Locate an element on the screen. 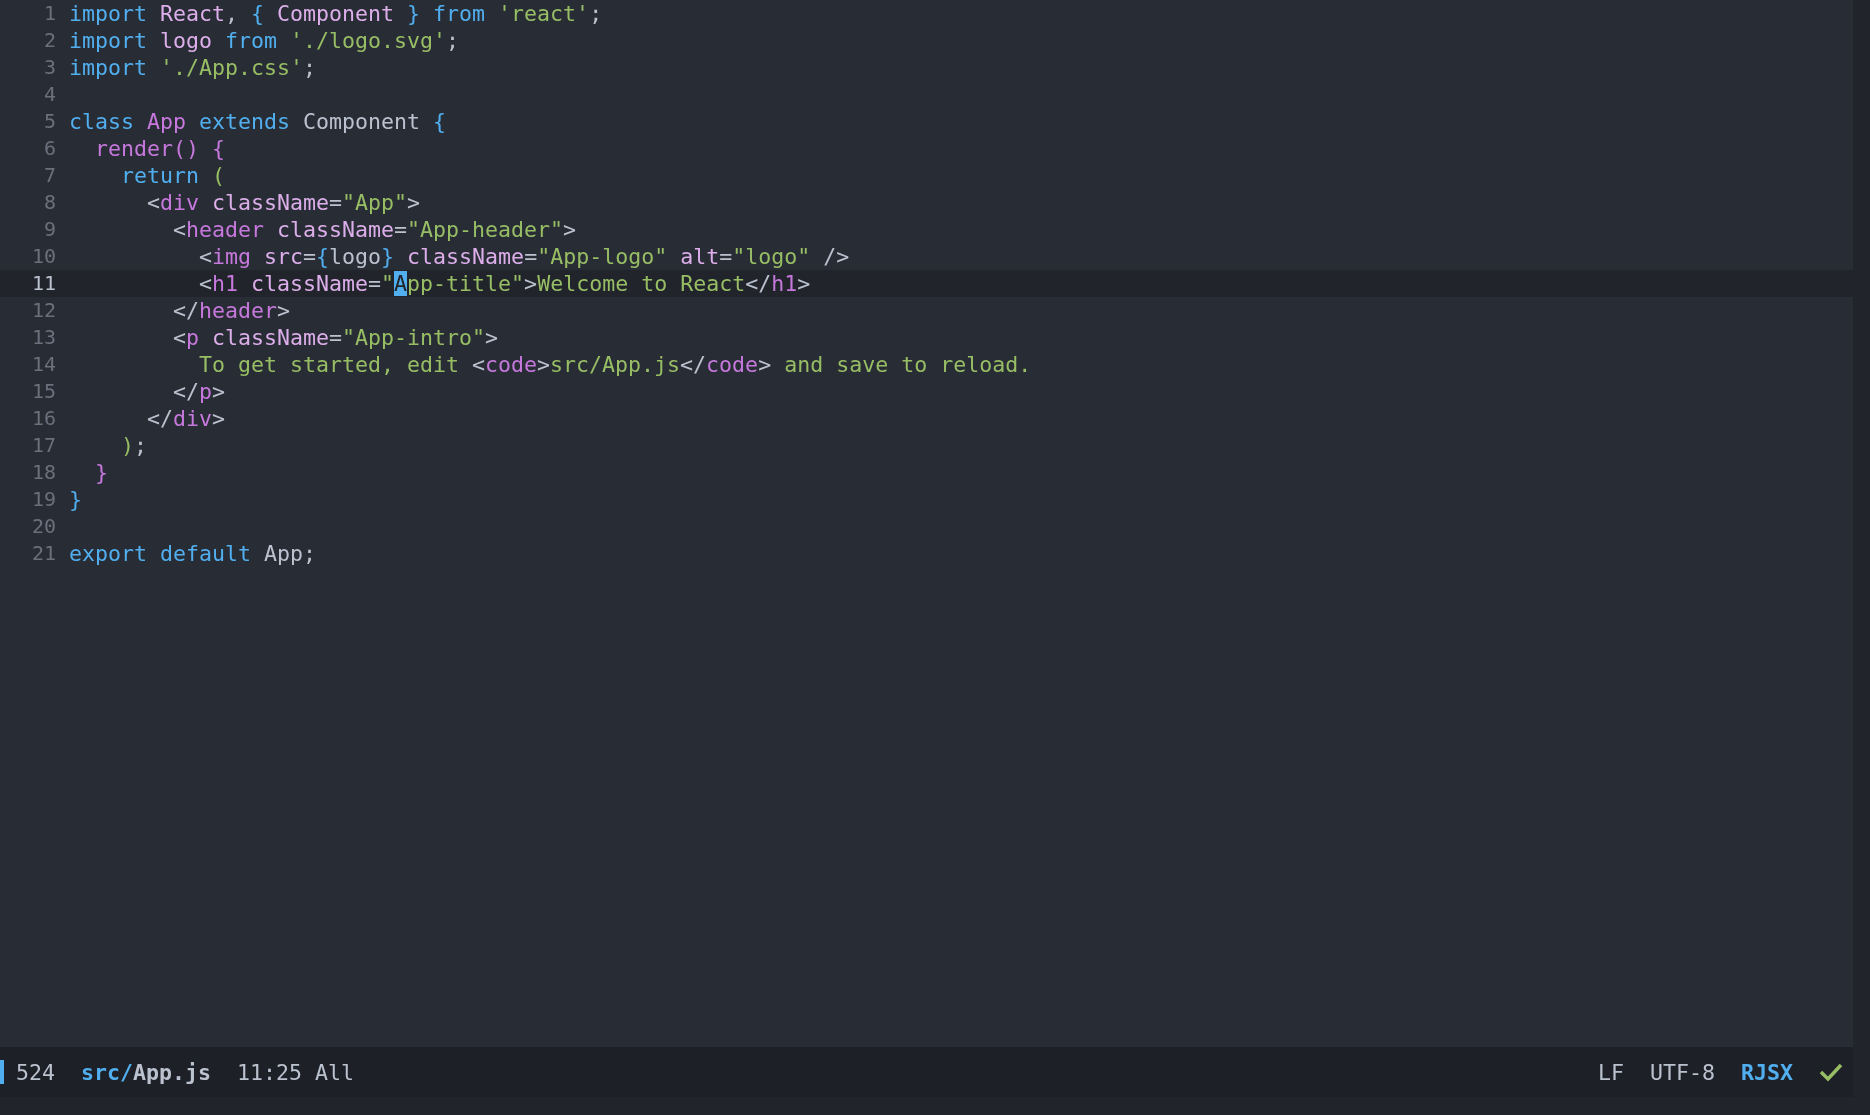 This screenshot has height=1115, width=1870. line-number: 12 is located at coordinates (43, 310).